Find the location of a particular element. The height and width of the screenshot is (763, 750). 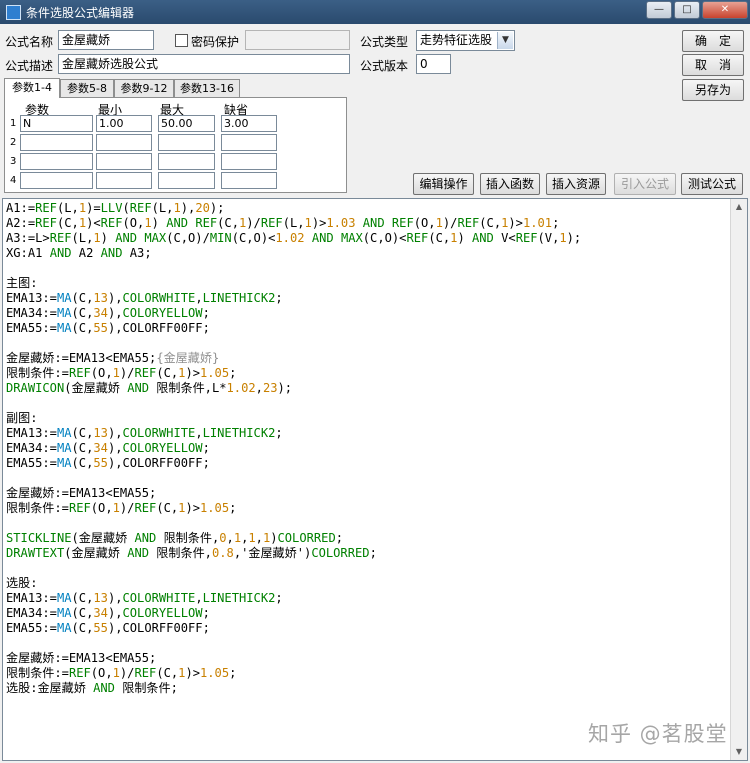

code-token: MA is located at coordinates (64, 628).